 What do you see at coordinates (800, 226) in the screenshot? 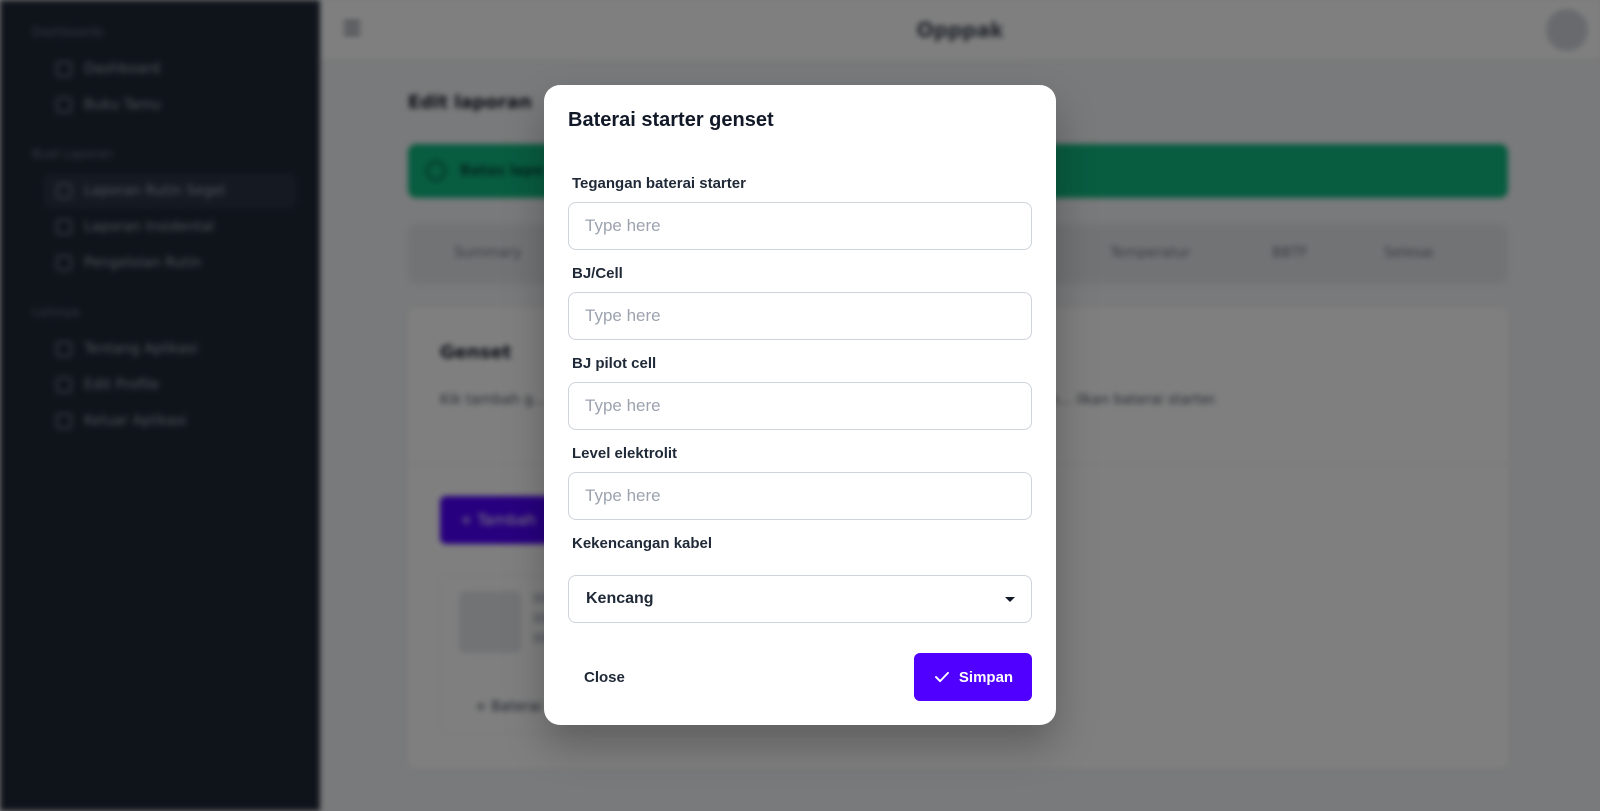
I see `tegangan-input` at bounding box center [800, 226].